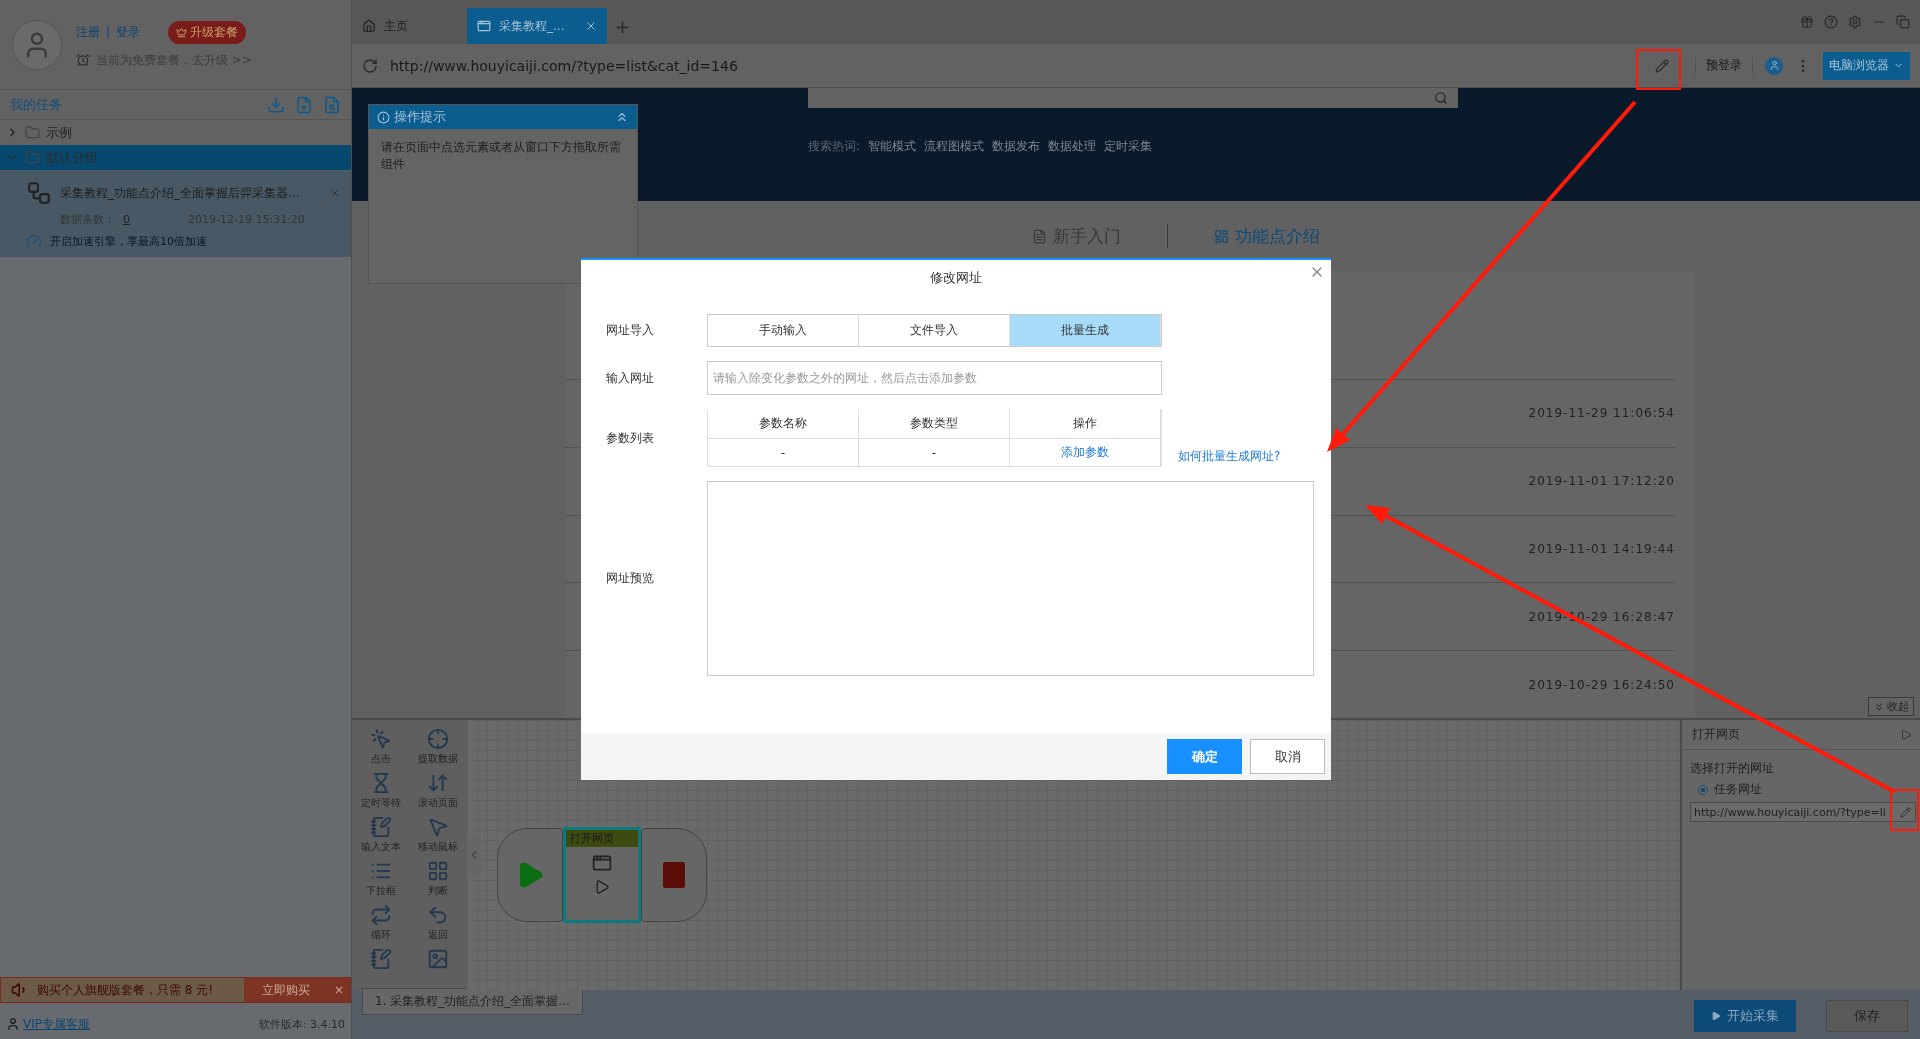  I want to click on component-item: 判断, so click(438, 879).